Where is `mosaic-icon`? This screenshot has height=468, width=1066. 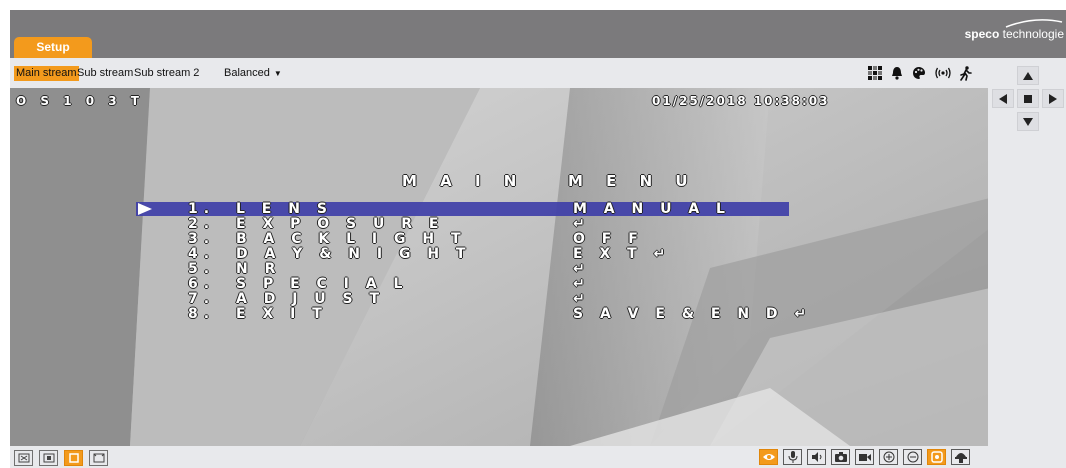 mosaic-icon is located at coordinates (875, 73).